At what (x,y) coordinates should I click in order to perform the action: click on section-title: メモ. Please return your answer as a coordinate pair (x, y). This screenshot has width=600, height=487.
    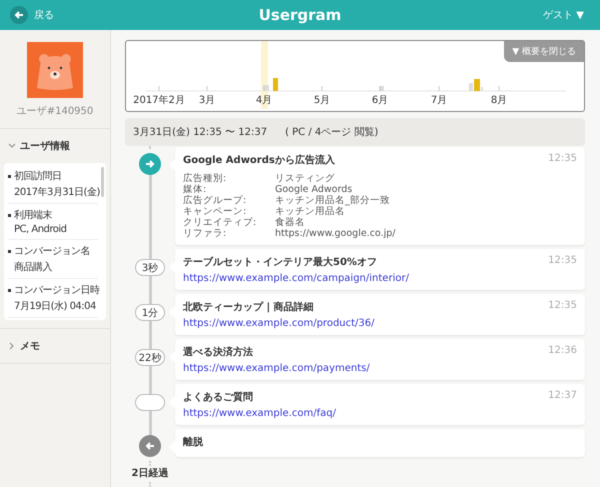
    Looking at the image, I should click on (30, 346).